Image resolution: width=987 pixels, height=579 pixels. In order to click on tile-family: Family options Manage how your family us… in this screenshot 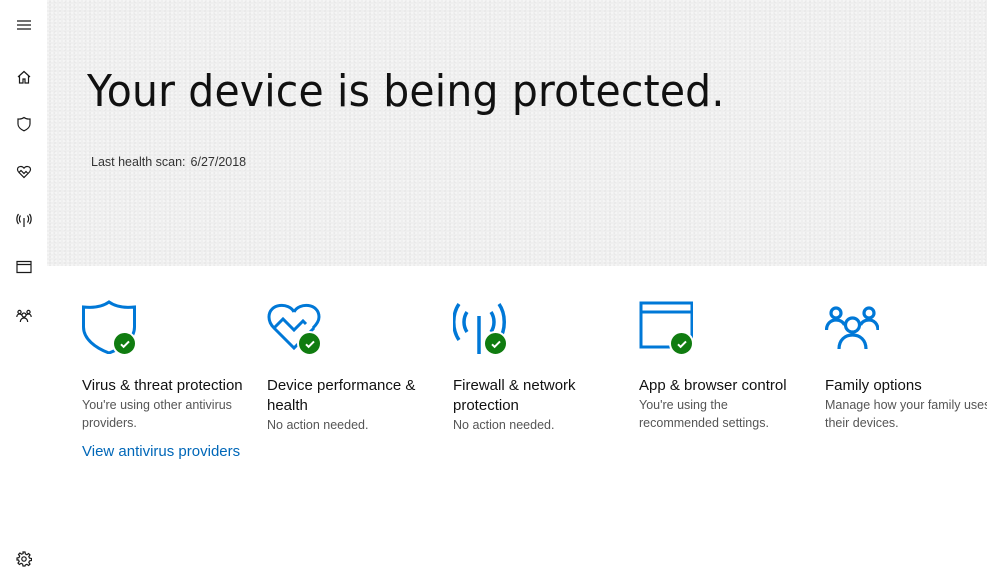, I will do `click(906, 366)`.